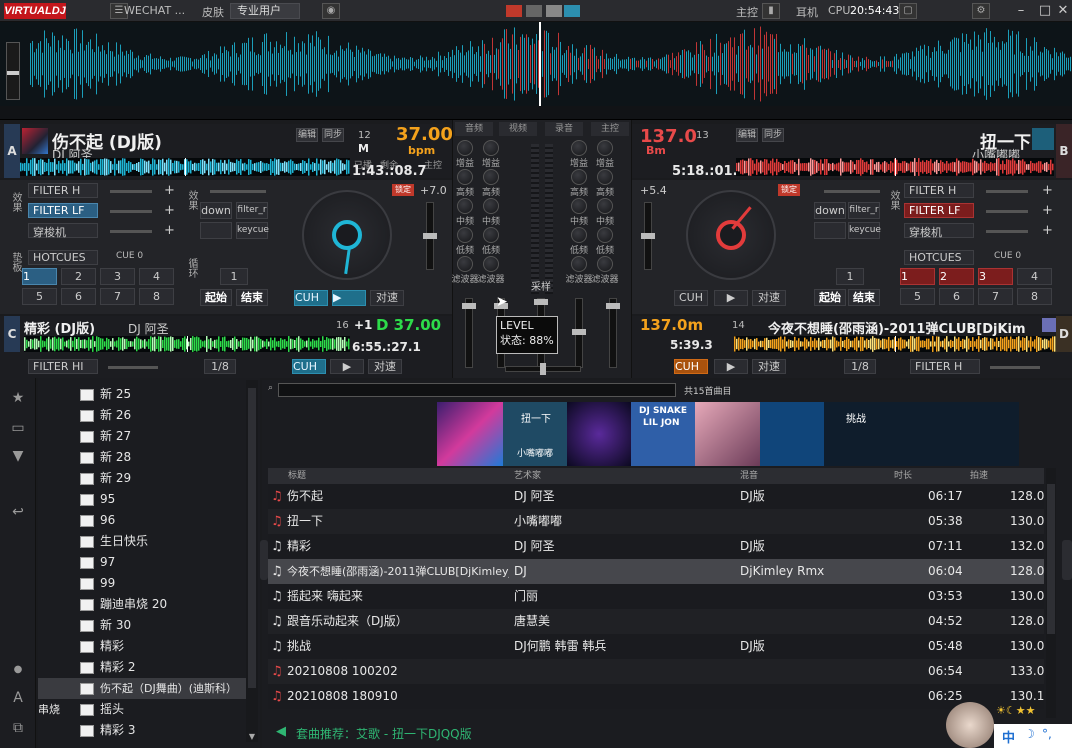 This screenshot has height=748, width=1072. Describe the element at coordinates (131, 191) in the screenshot. I see `deck-a-fx1-slider` at that location.